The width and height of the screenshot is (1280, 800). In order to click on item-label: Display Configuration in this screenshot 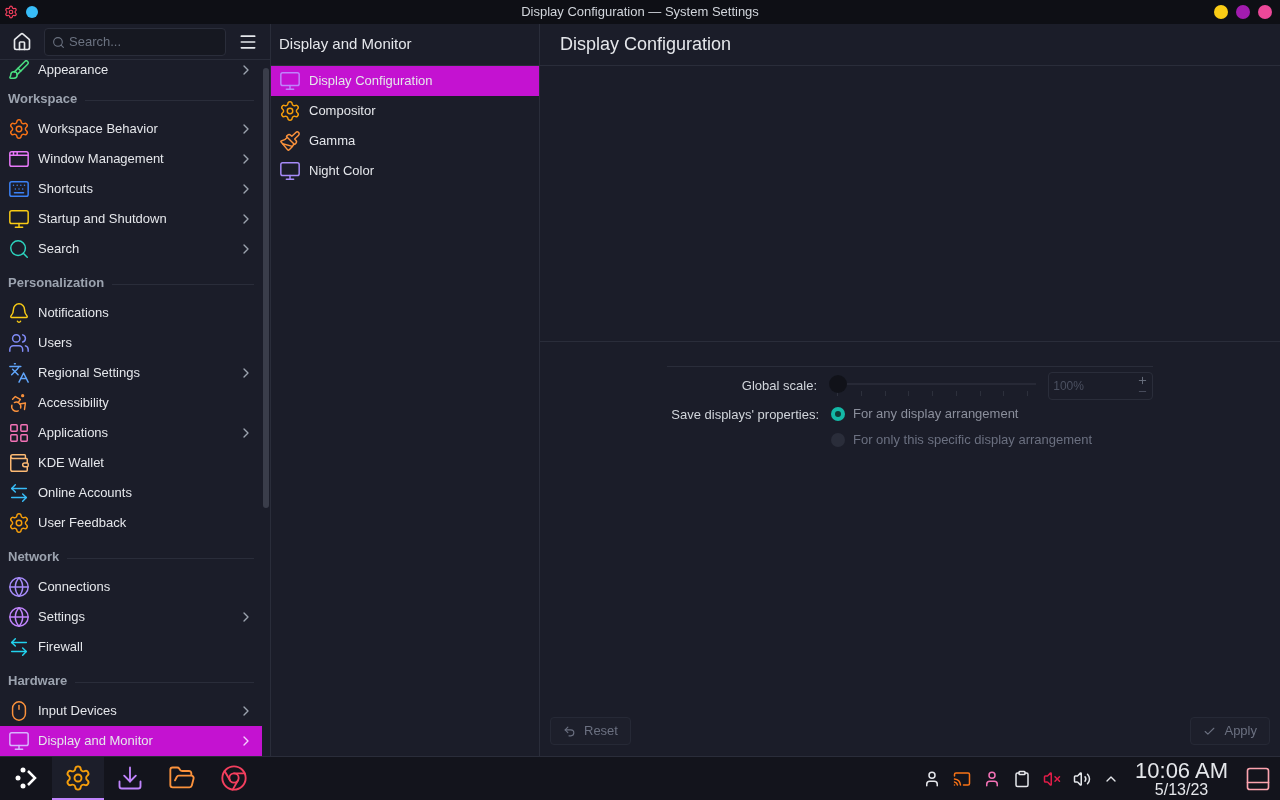, I will do `click(371, 81)`.